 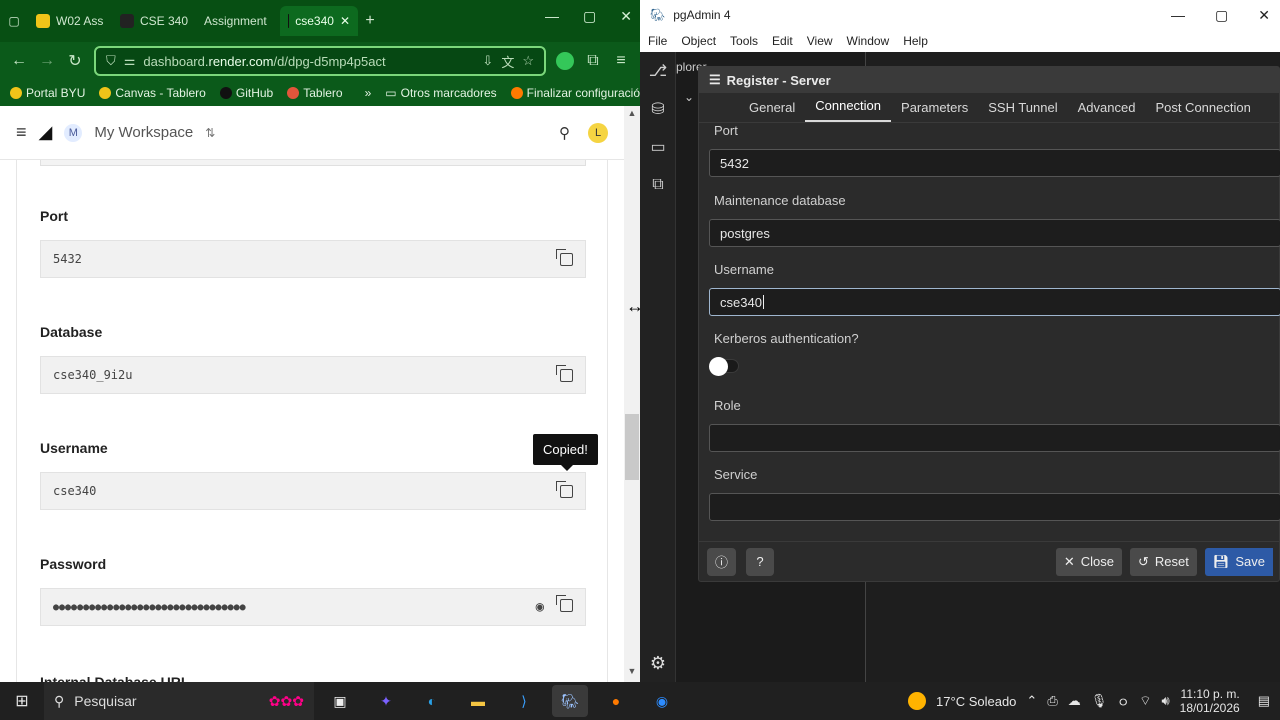 What do you see at coordinates (46, 132) in the screenshot?
I see `render-logo: ◢` at bounding box center [46, 132].